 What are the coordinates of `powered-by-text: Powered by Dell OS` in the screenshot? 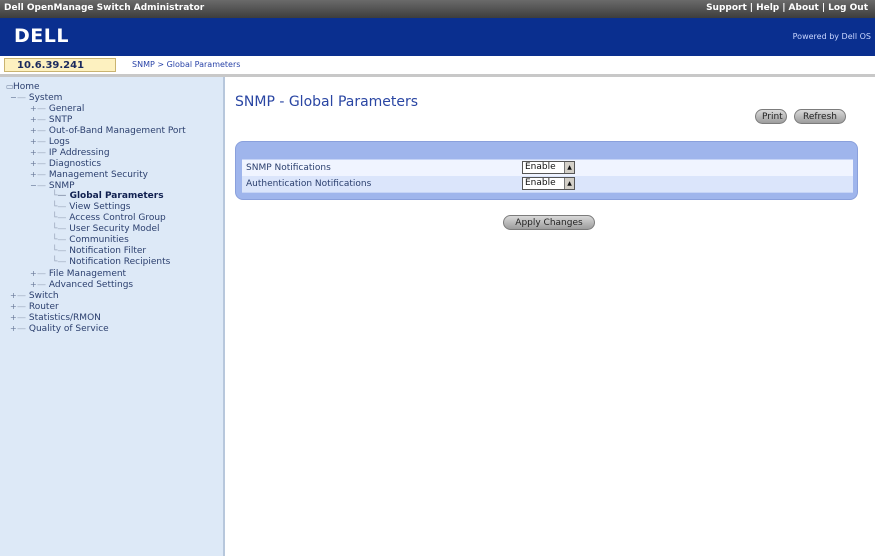 It's located at (831, 36).